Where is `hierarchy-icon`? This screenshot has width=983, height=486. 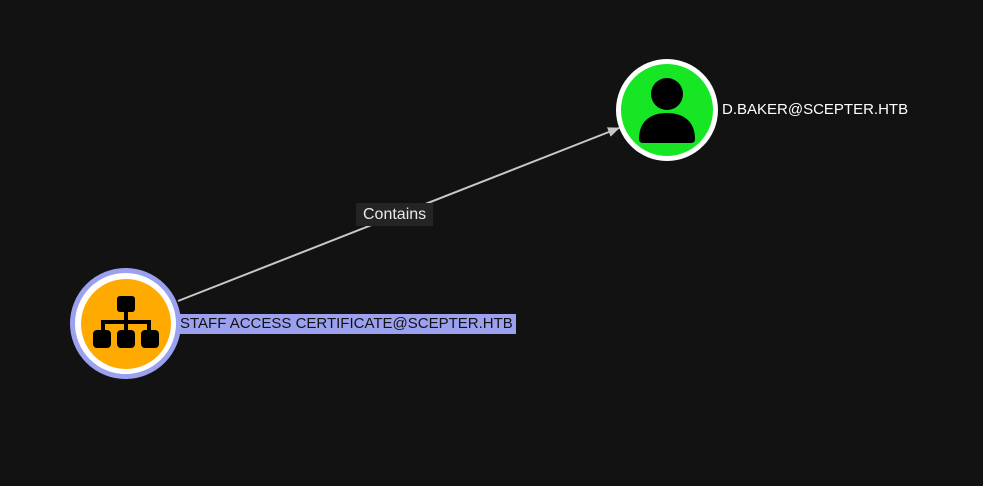 hierarchy-icon is located at coordinates (125, 321).